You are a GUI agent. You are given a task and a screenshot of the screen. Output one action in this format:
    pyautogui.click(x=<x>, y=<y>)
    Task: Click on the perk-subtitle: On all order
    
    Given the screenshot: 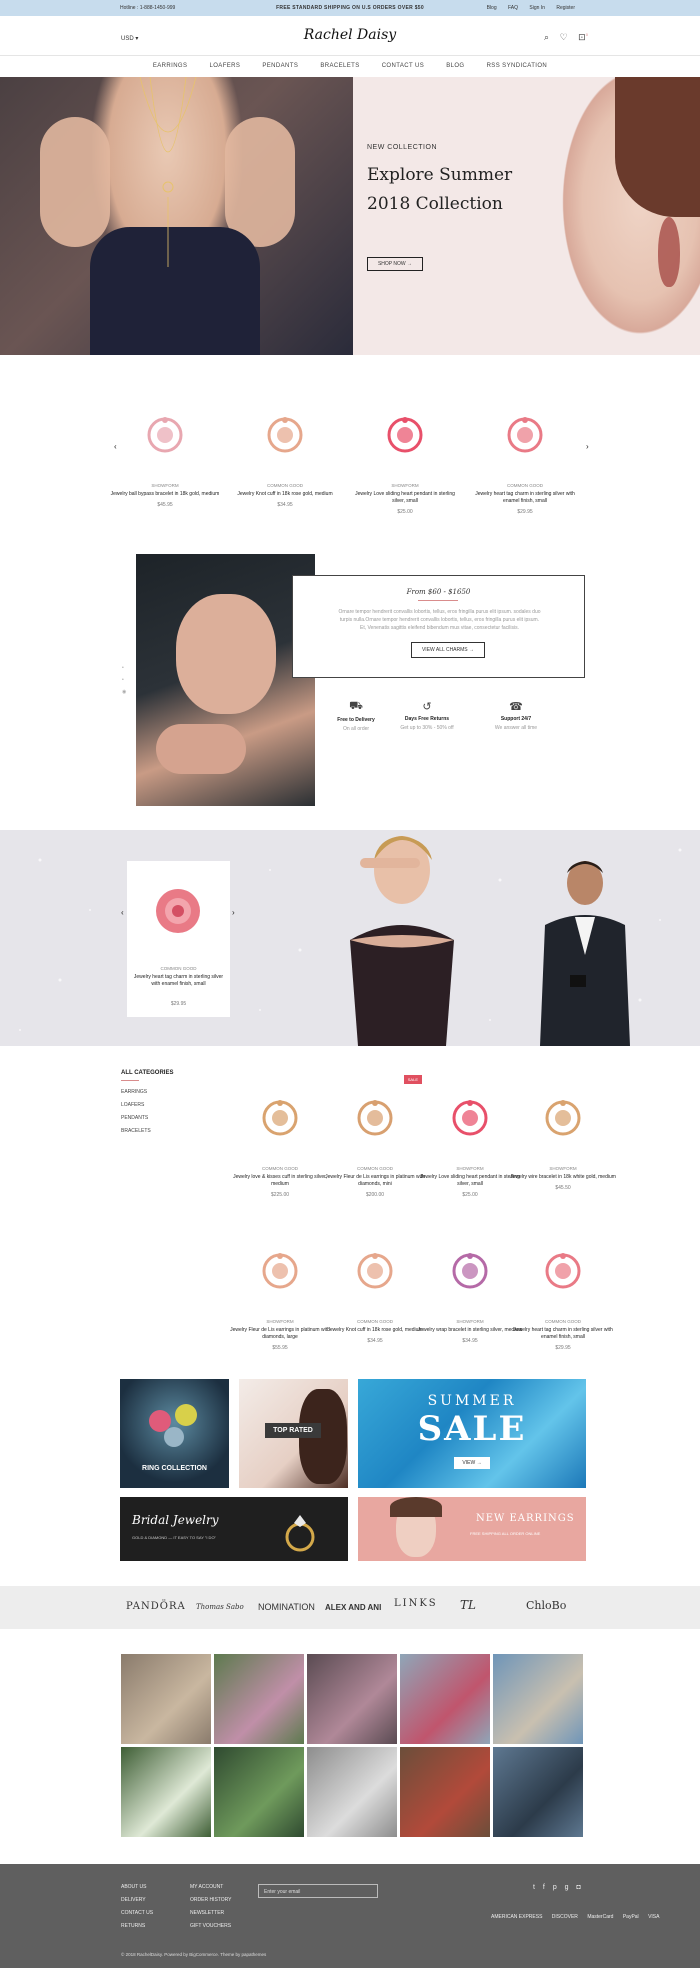 What is the action you would take?
    pyautogui.click(x=356, y=729)
    